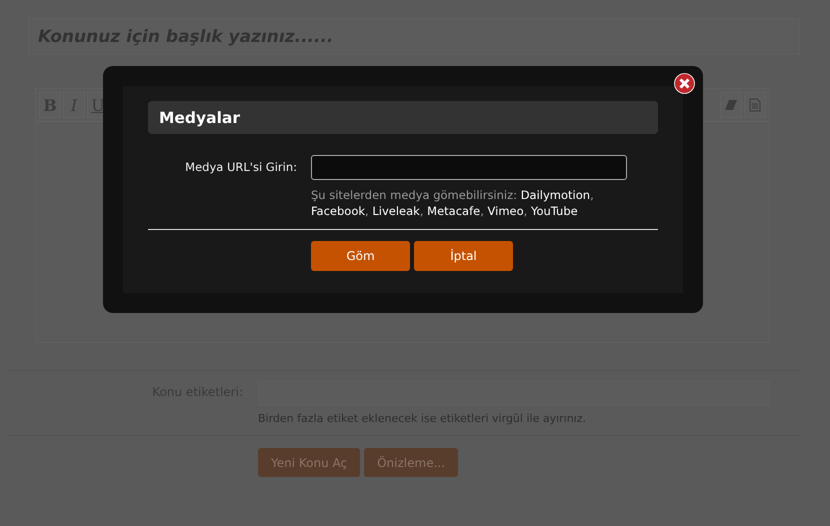 This screenshot has height=526, width=830. Describe the element at coordinates (199, 117) in the screenshot. I see `dialog-title: Medyalar` at that location.